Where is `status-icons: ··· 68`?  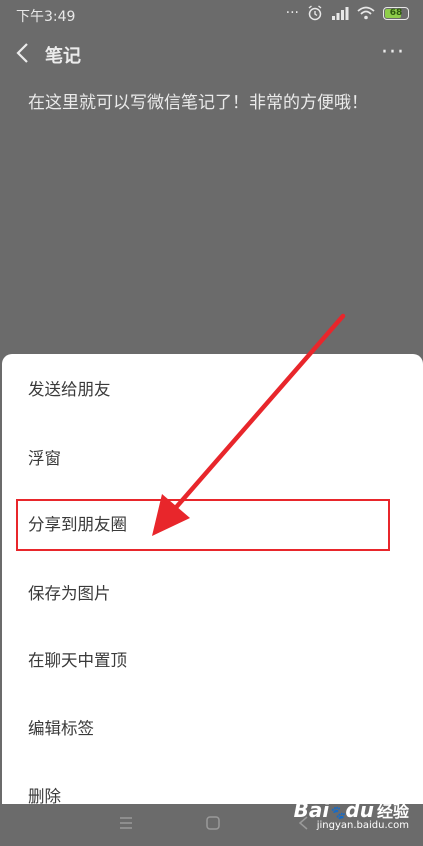
status-icons: ··· 68 is located at coordinates (347, 13).